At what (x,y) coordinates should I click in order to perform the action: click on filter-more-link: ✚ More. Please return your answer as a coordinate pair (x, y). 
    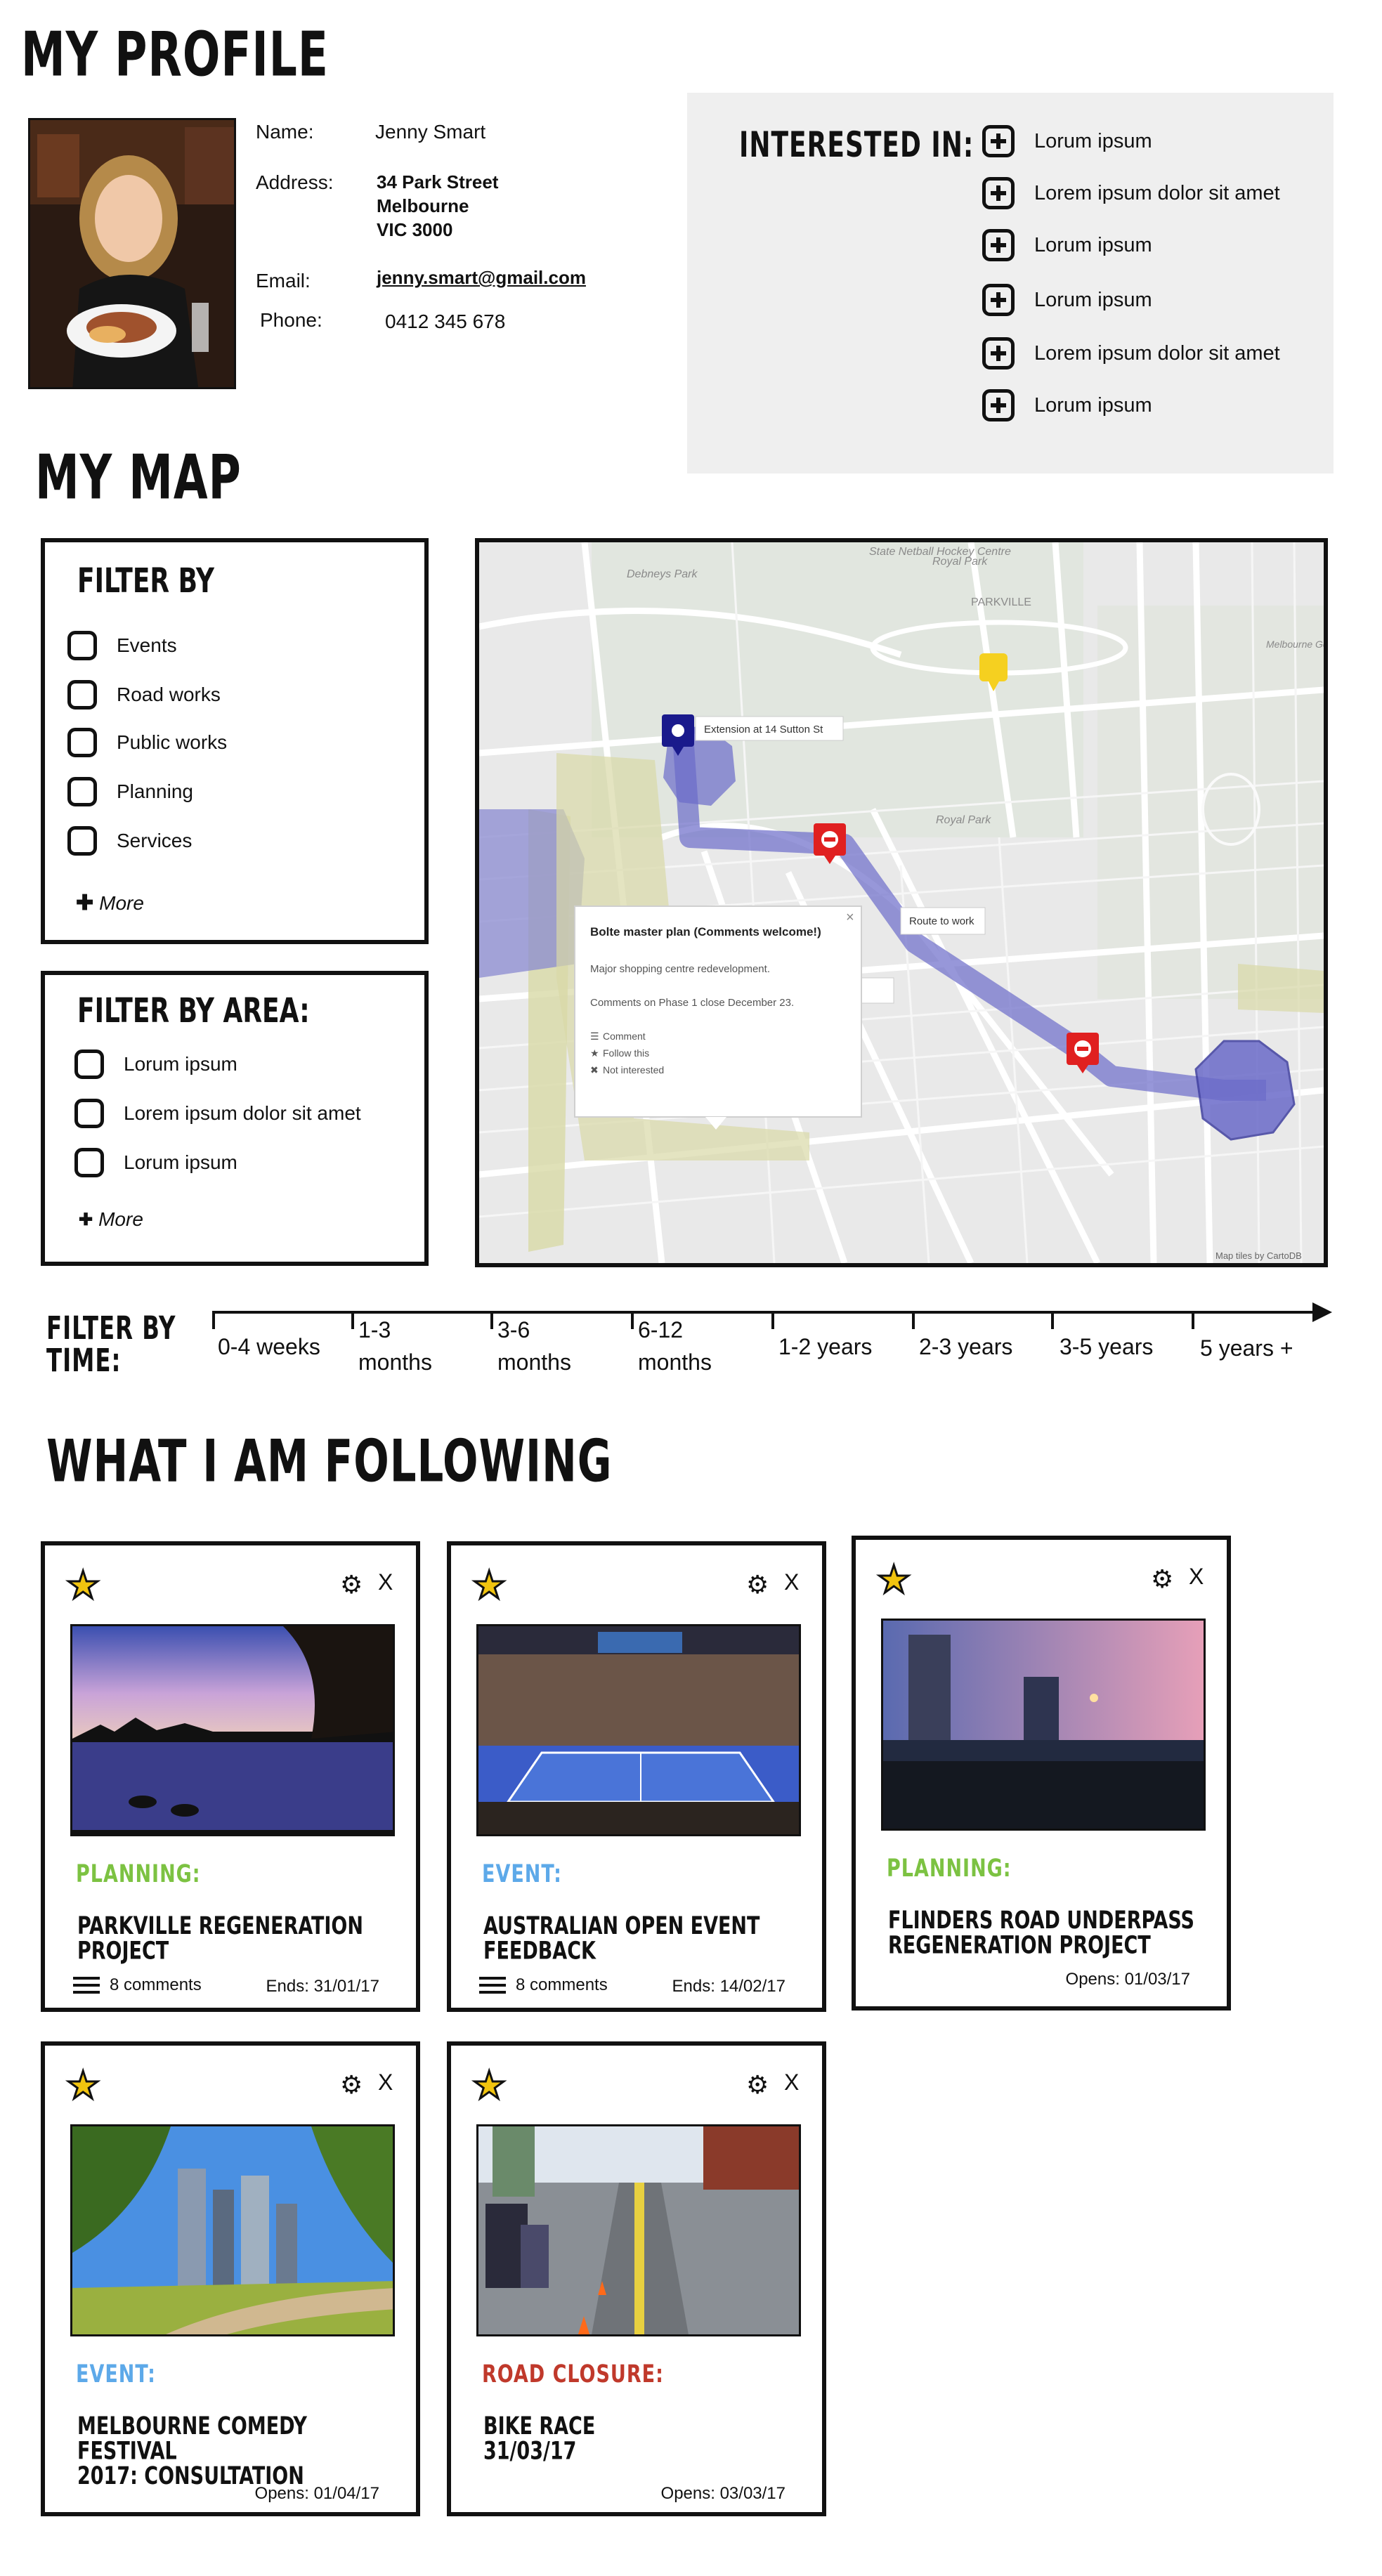
    Looking at the image, I should click on (110, 903).